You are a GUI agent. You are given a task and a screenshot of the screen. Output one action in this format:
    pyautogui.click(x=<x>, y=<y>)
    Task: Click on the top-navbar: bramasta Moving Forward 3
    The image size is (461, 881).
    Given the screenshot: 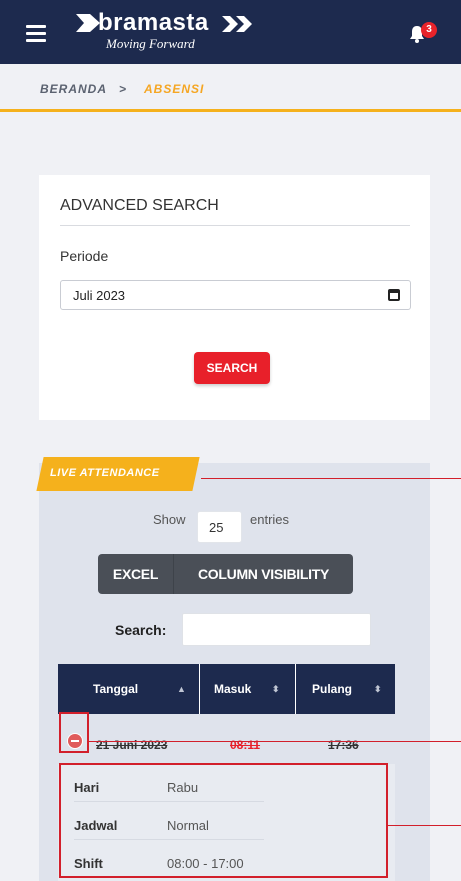 What is the action you would take?
    pyautogui.click(x=230, y=32)
    